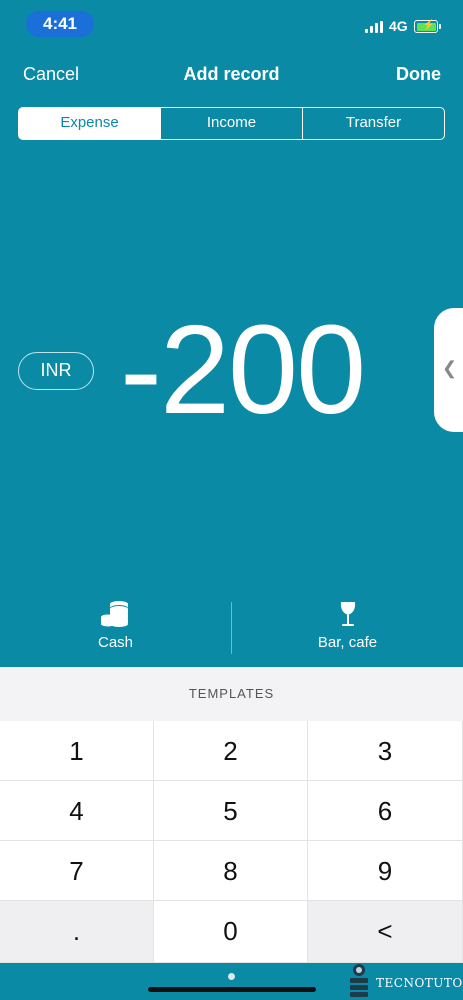  I want to click on templates-button: TEMPLATES, so click(231, 694).